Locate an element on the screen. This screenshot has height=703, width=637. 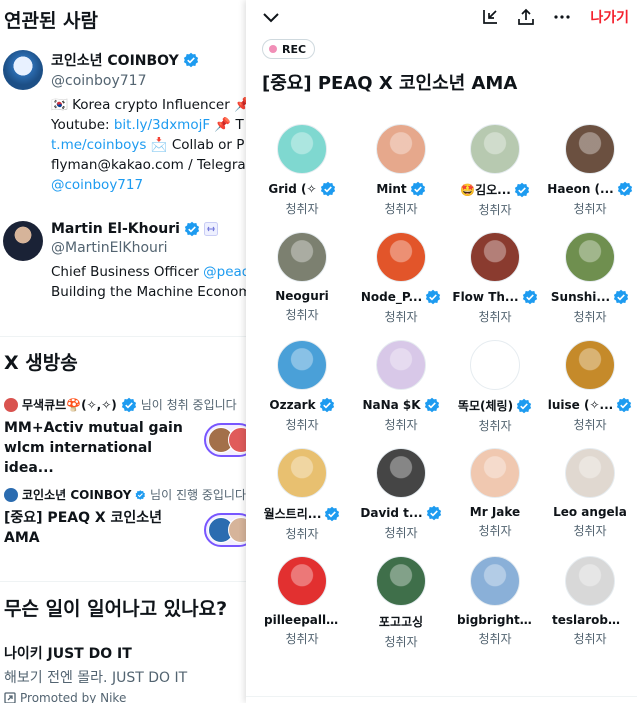
person-name: 코인소년 COINBOY is located at coordinates (148, 60).